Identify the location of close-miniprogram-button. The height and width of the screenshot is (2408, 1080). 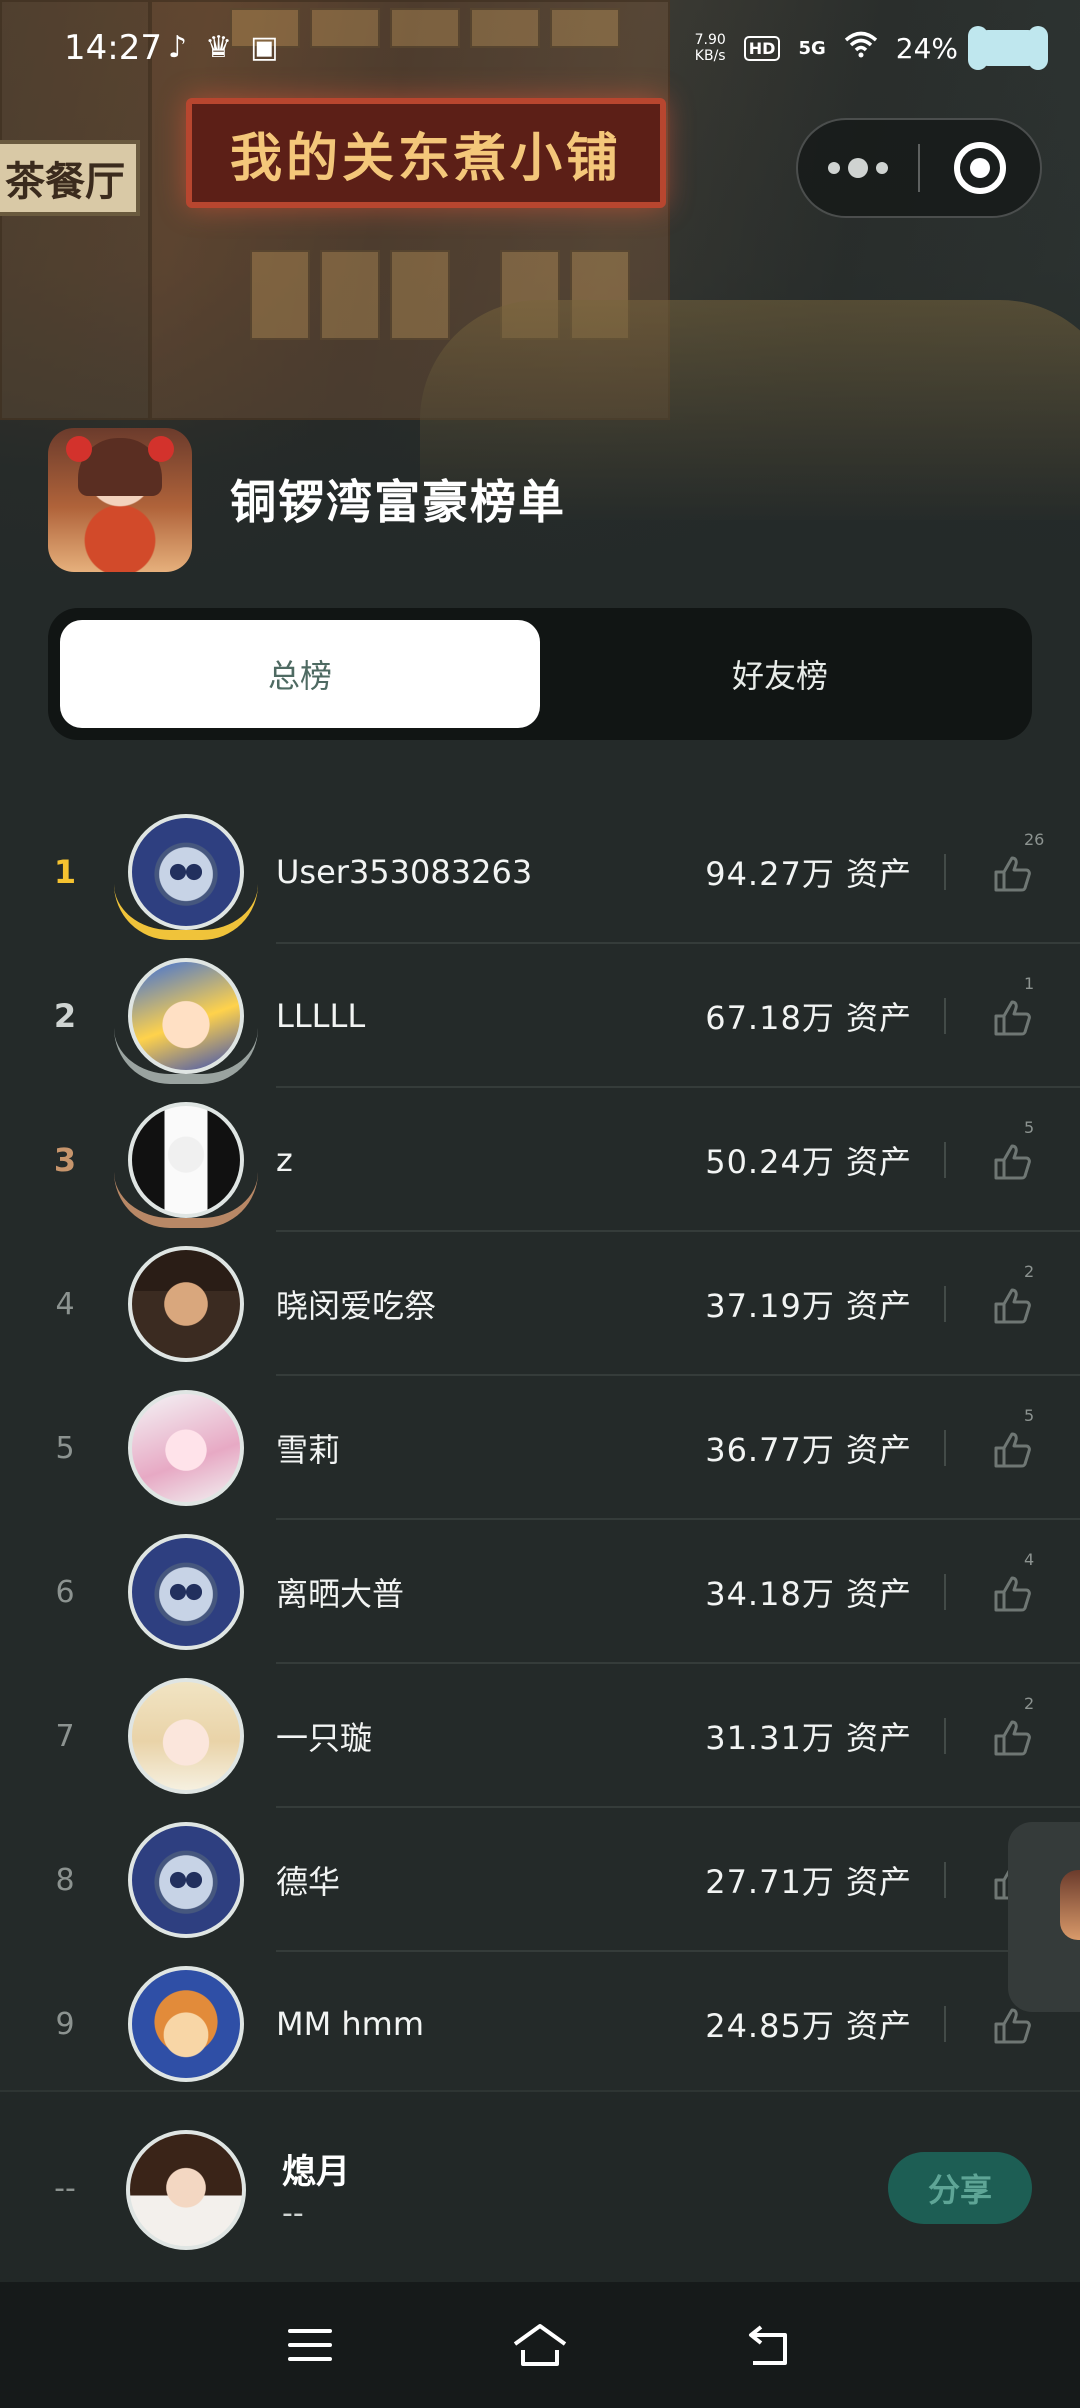
(980, 168).